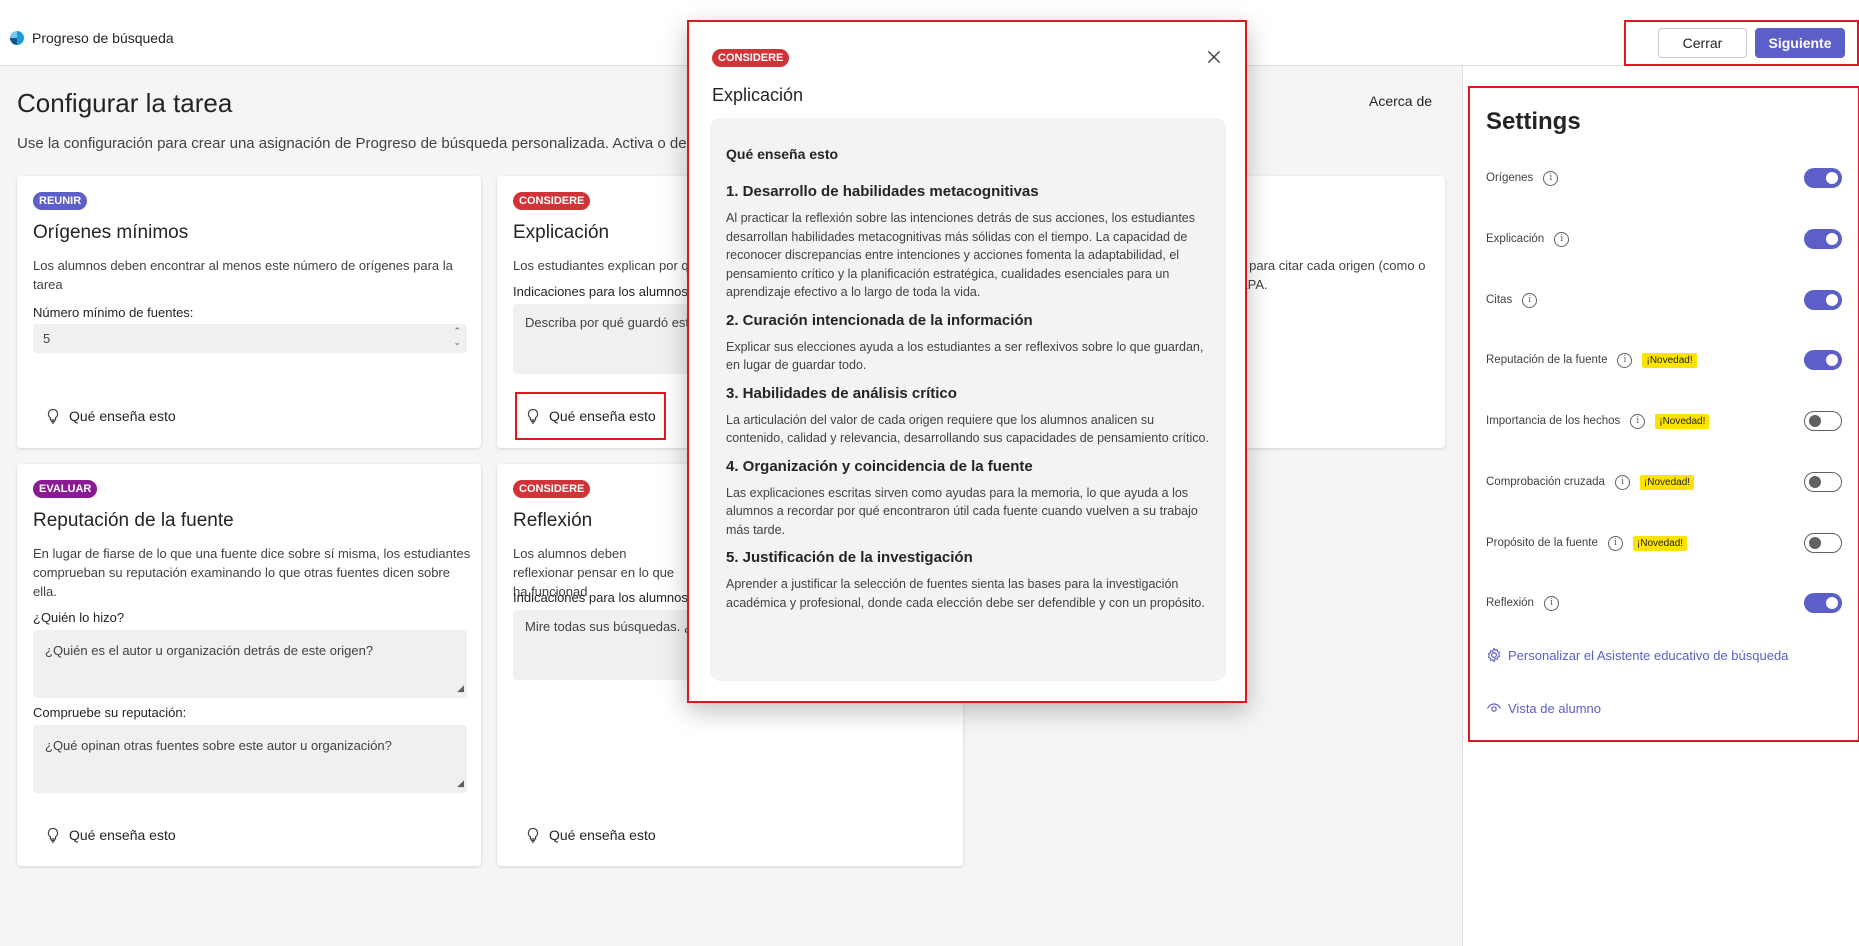 The image size is (1859, 946). Describe the element at coordinates (601, 265) in the screenshot. I see `card-description: Los estudiantes explican por q` at that location.